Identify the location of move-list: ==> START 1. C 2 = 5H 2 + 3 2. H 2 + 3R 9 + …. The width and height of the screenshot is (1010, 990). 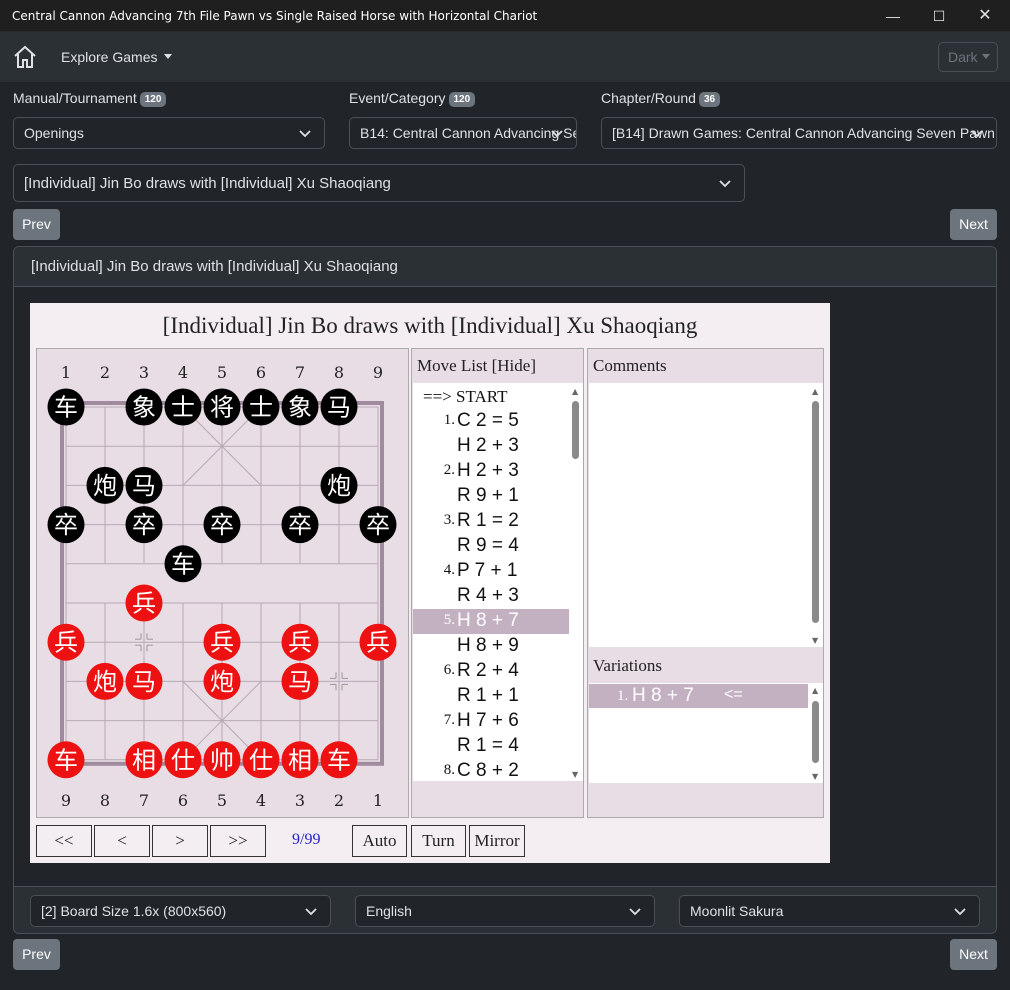
(491, 582).